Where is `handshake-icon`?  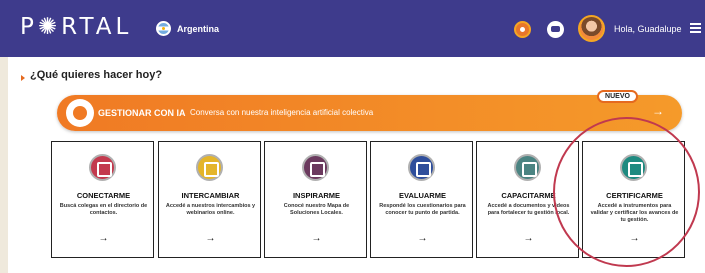
handshake-icon is located at coordinates (102, 167).